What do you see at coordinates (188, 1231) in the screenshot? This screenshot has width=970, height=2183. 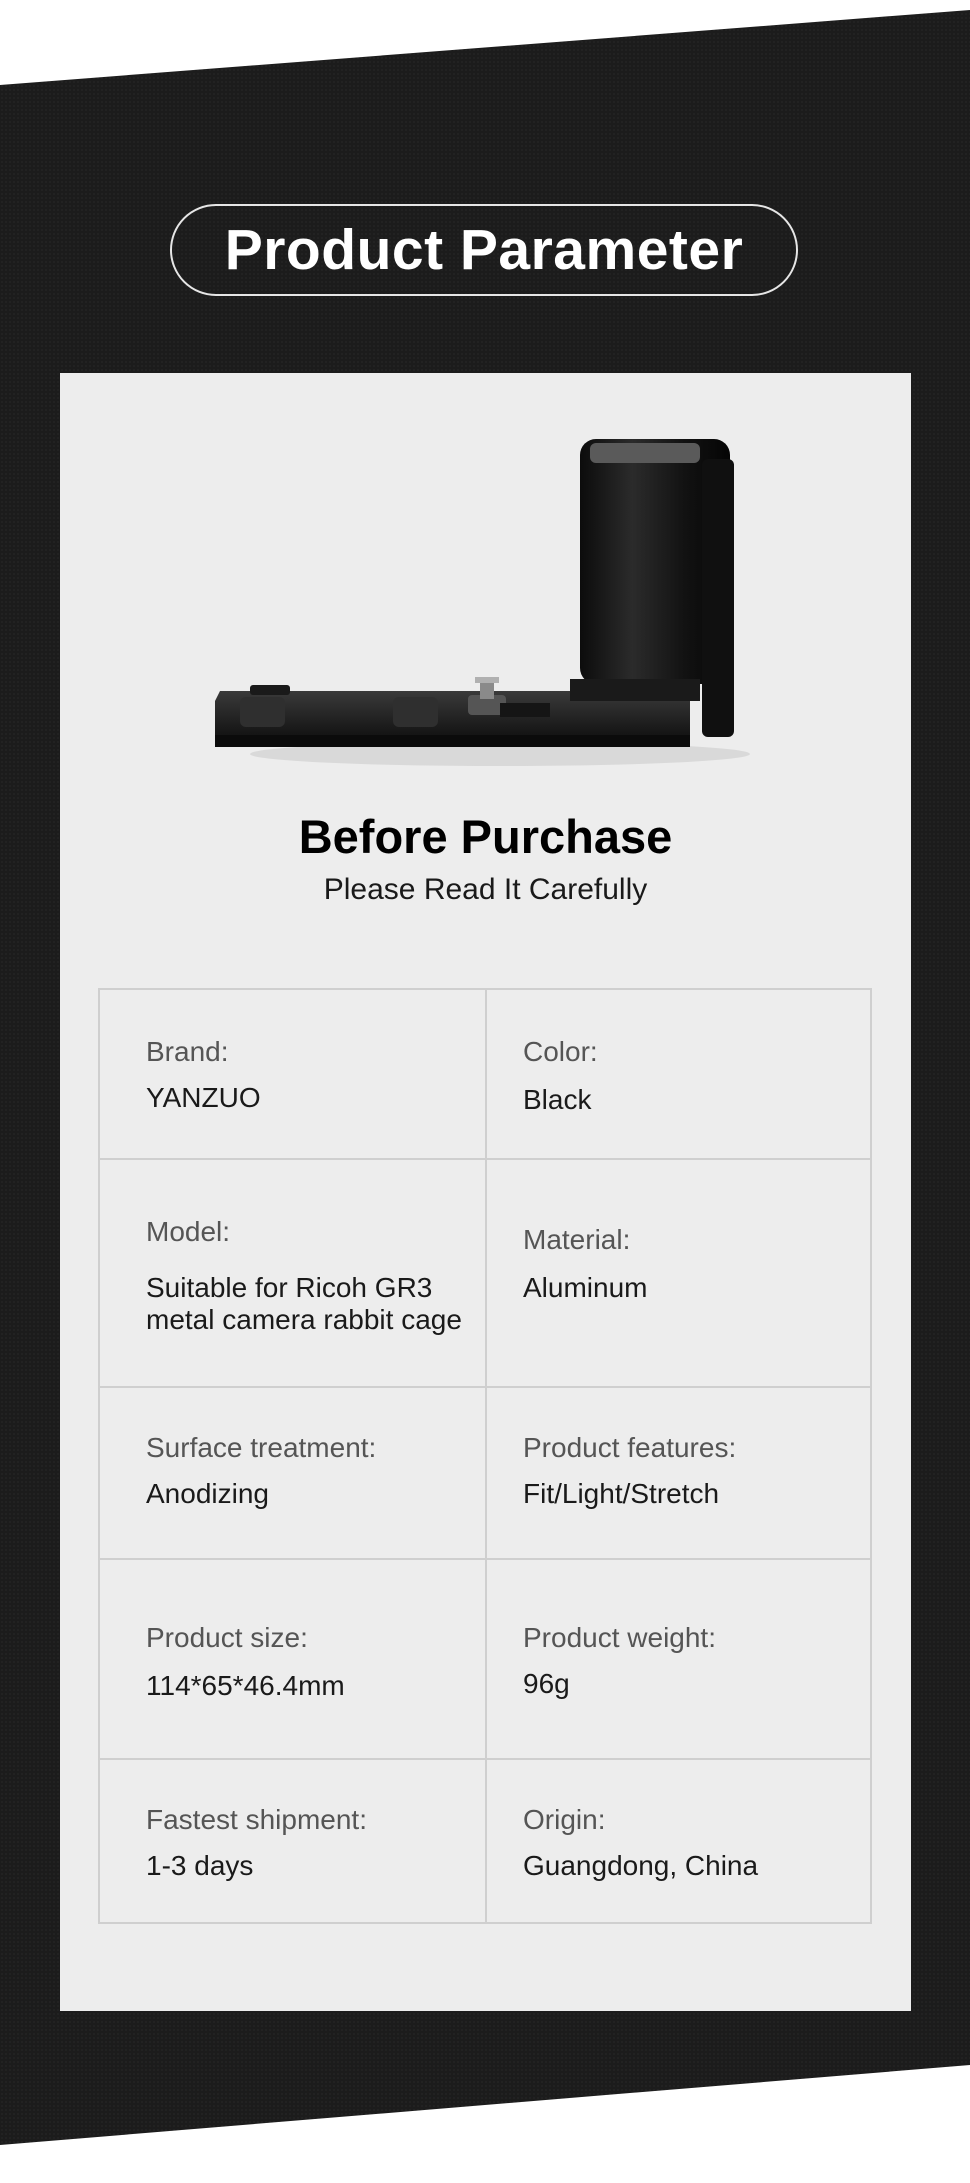 I see `spec-label: Model:` at bounding box center [188, 1231].